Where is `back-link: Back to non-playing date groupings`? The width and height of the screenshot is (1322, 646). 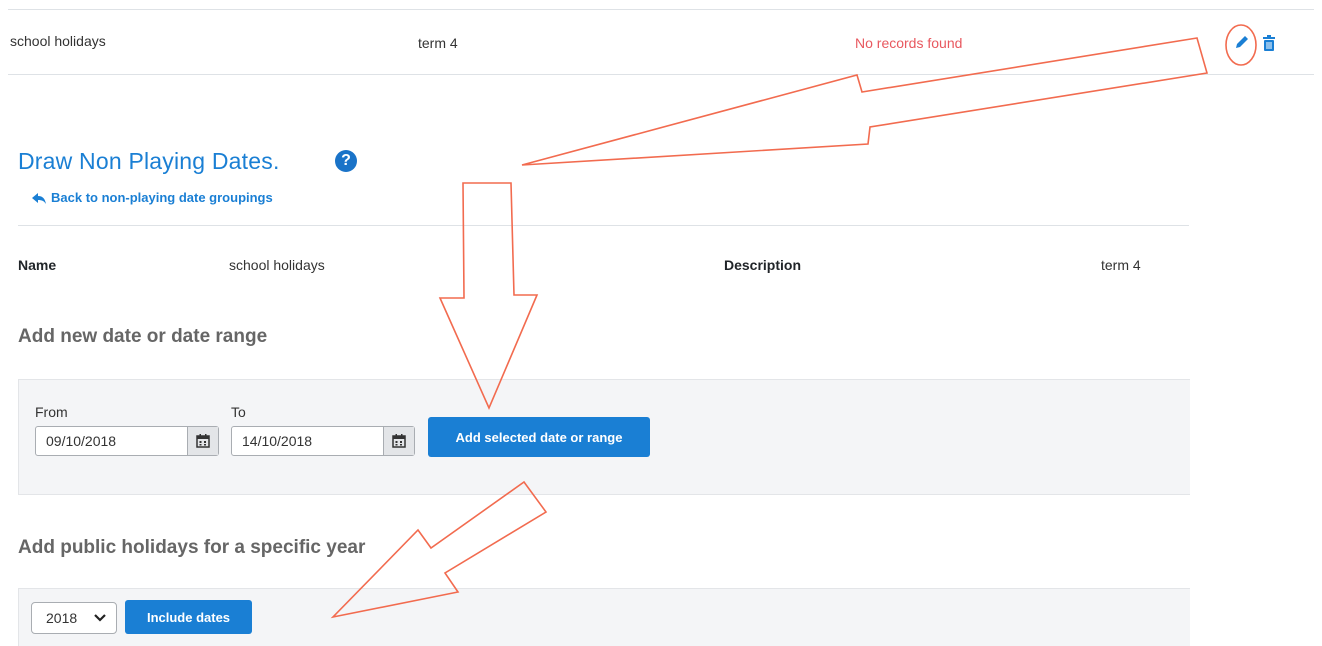 back-link: Back to non-playing date groupings is located at coordinates (152, 197).